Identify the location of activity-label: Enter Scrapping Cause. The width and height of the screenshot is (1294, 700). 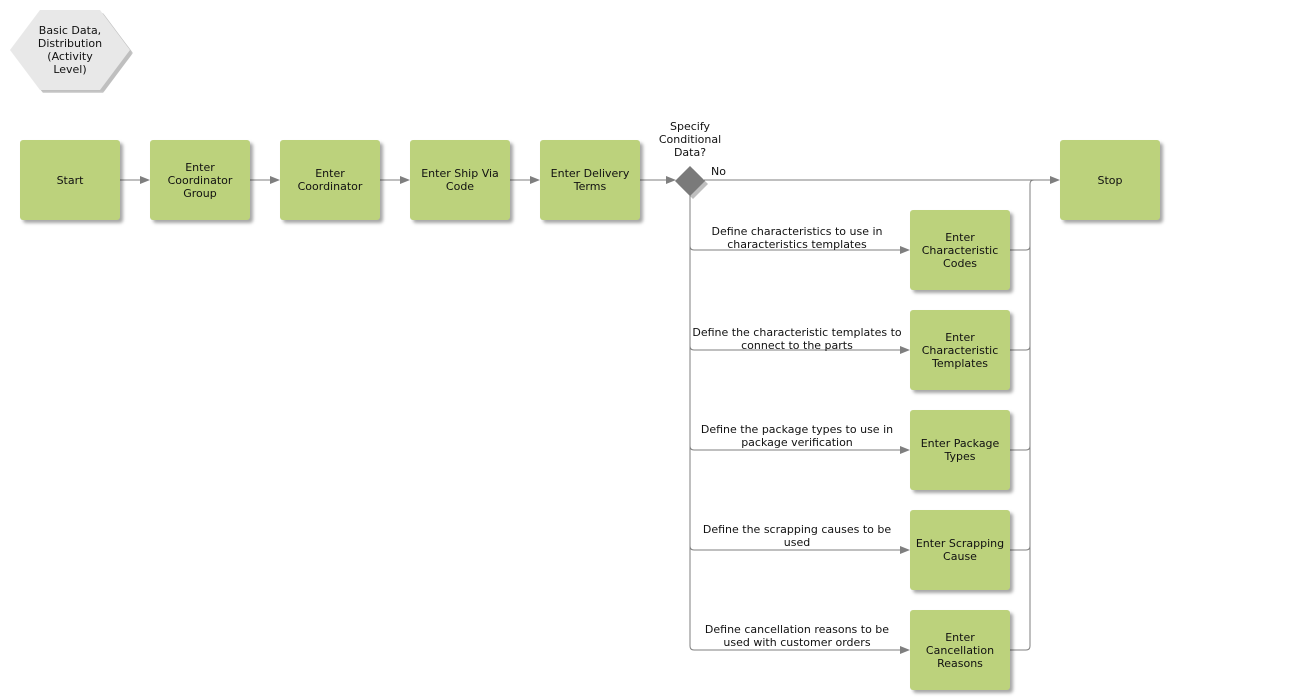
(960, 550).